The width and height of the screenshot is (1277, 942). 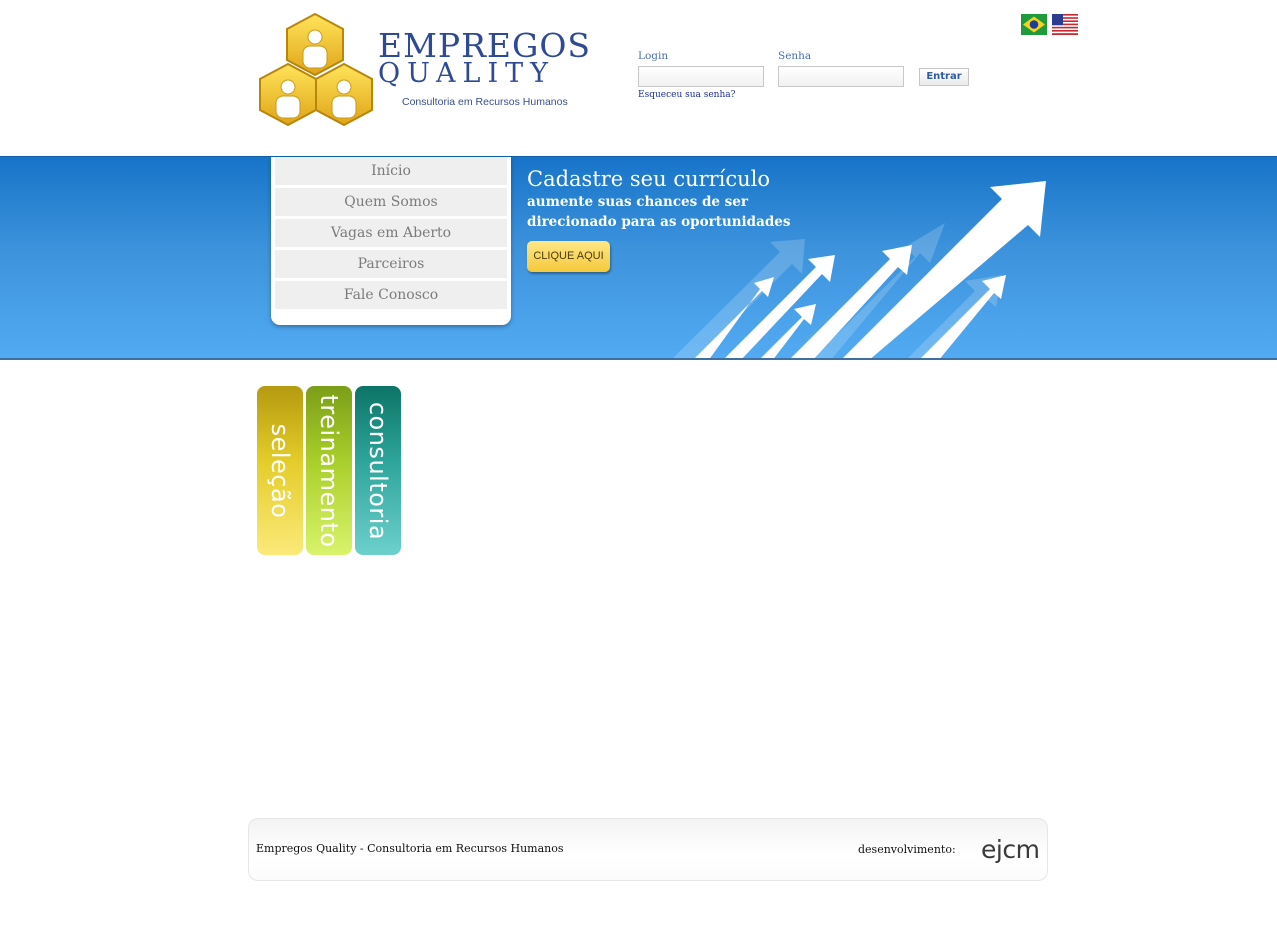 What do you see at coordinates (795, 56) in the screenshot?
I see `password-label: Senha` at bounding box center [795, 56].